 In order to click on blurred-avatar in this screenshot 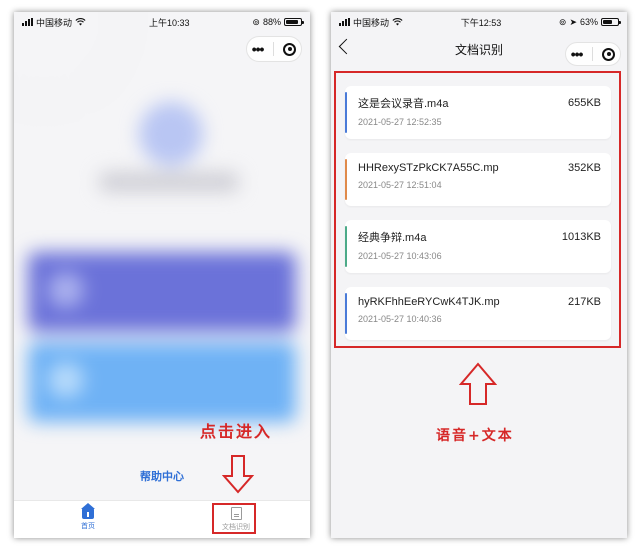, I will do `click(171, 134)`.